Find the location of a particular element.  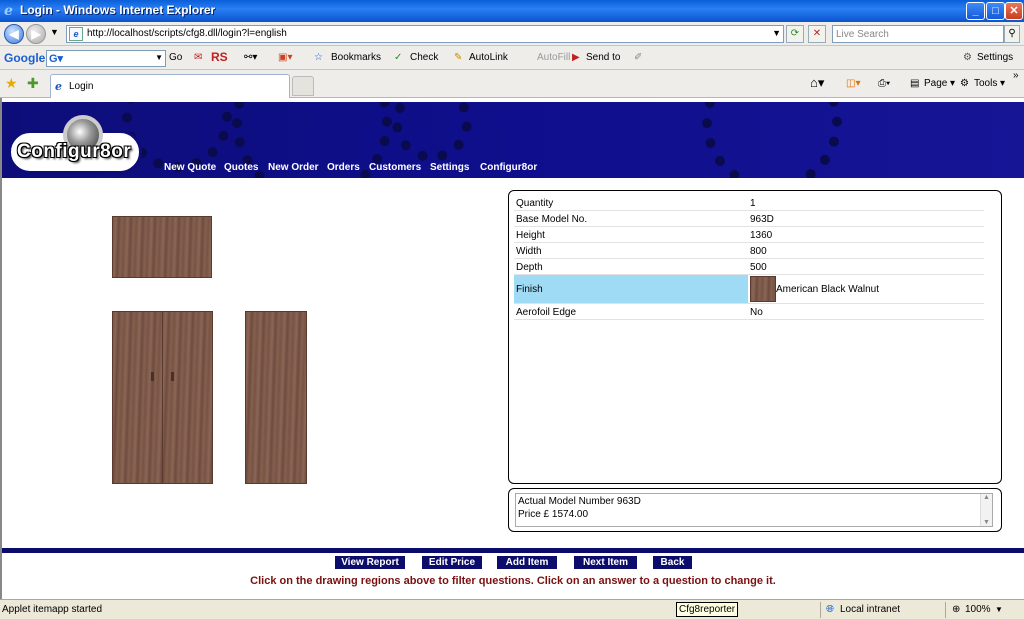

links-icon: ⚯▾ is located at coordinates (250, 57).